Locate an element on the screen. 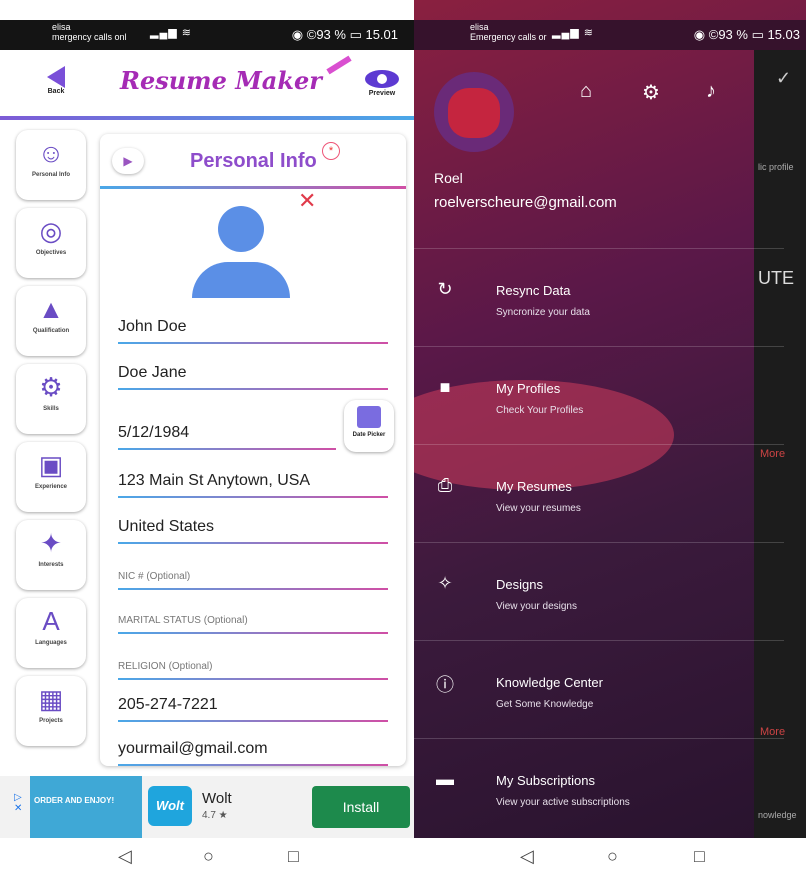 This screenshot has width=806, height=875. sidebar-item-personal-info: ☺ Personal Info is located at coordinates (51, 165).